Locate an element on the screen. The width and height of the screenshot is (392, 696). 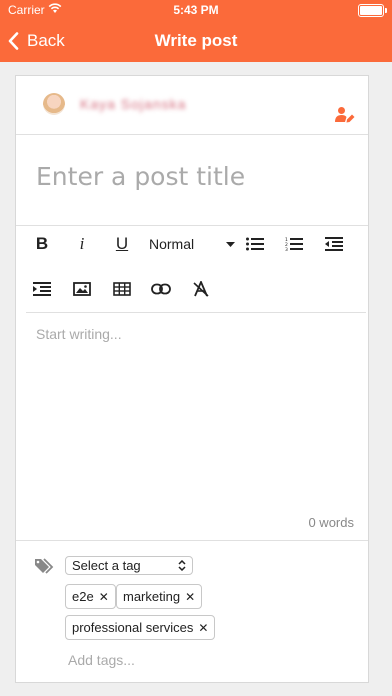
ordered-list-icon: 123 is located at coordinates (294, 244).